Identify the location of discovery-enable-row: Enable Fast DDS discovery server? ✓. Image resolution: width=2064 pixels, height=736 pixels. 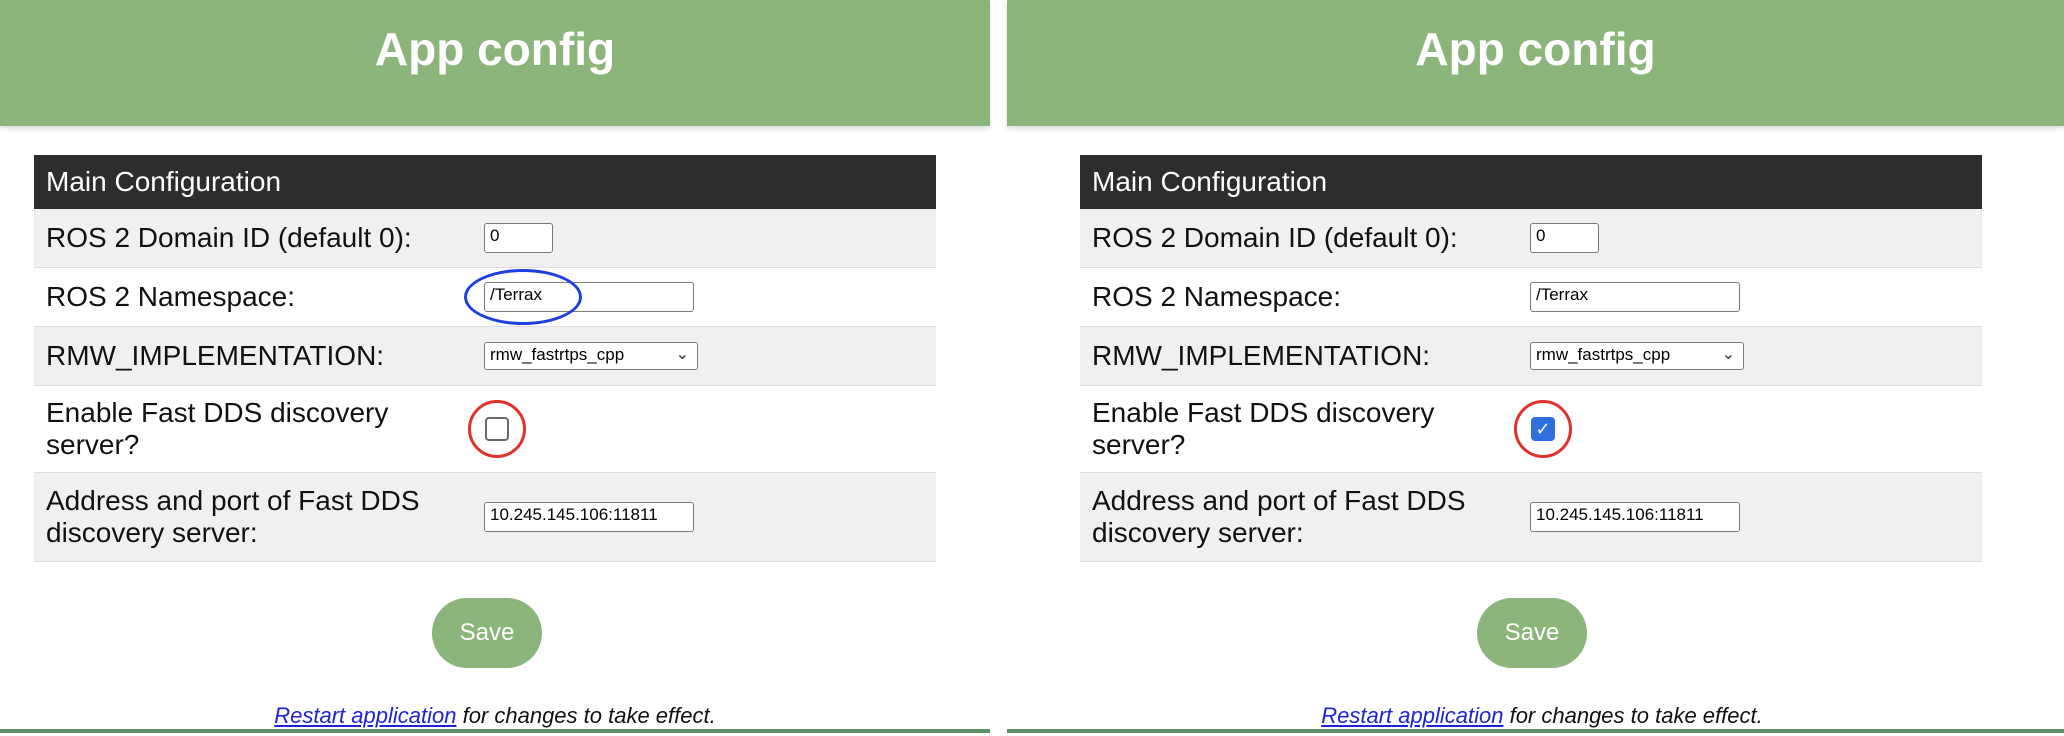
(1531, 429).